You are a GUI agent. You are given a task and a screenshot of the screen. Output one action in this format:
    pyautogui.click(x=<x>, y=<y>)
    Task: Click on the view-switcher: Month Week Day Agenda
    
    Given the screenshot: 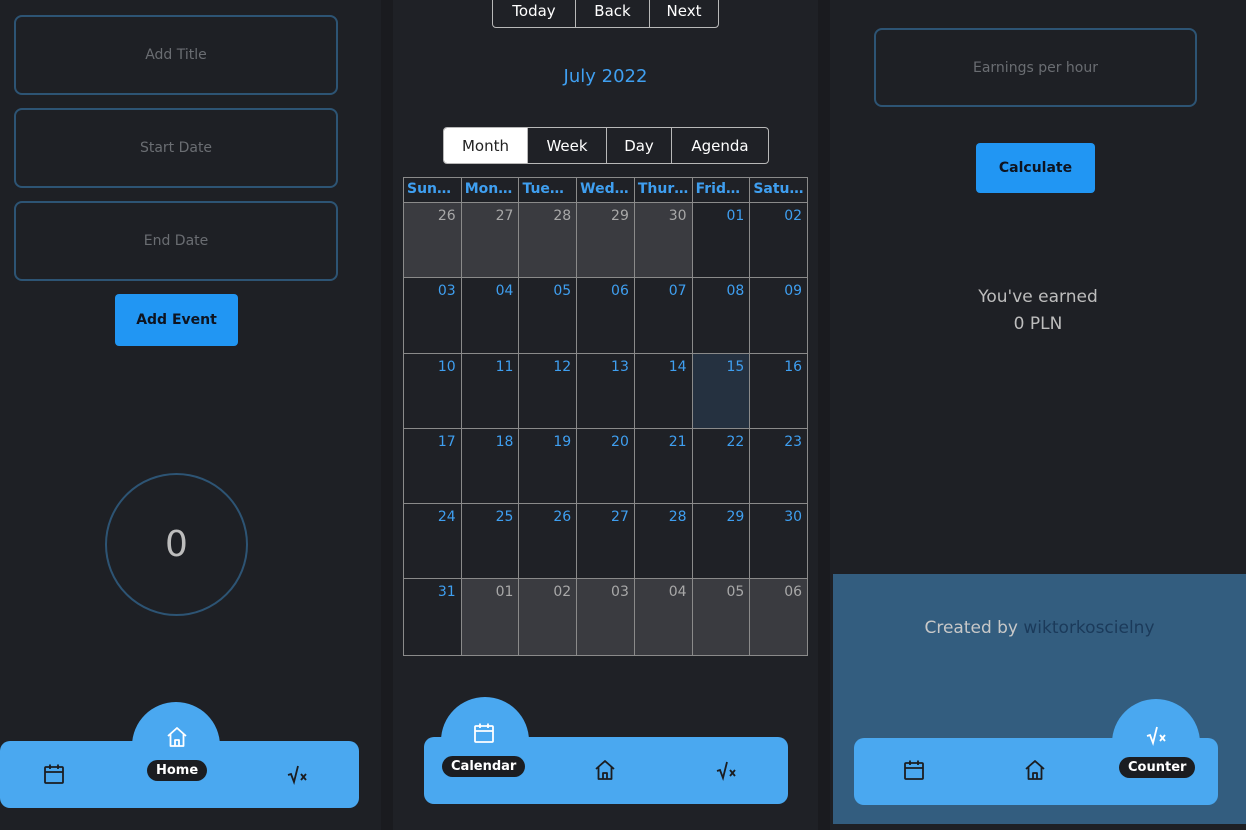 What is the action you would take?
    pyautogui.click(x=606, y=145)
    